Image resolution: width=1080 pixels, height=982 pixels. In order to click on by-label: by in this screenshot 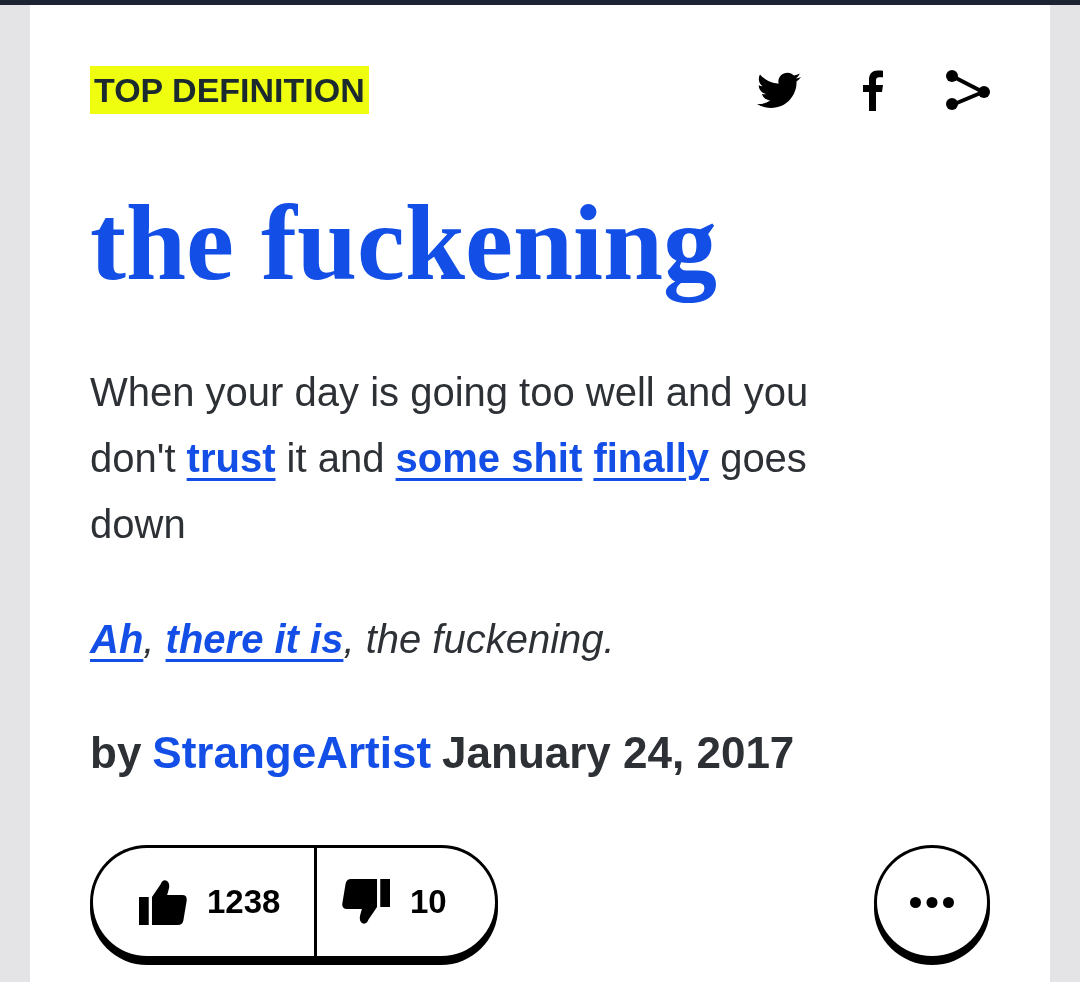, I will do `click(116, 753)`.